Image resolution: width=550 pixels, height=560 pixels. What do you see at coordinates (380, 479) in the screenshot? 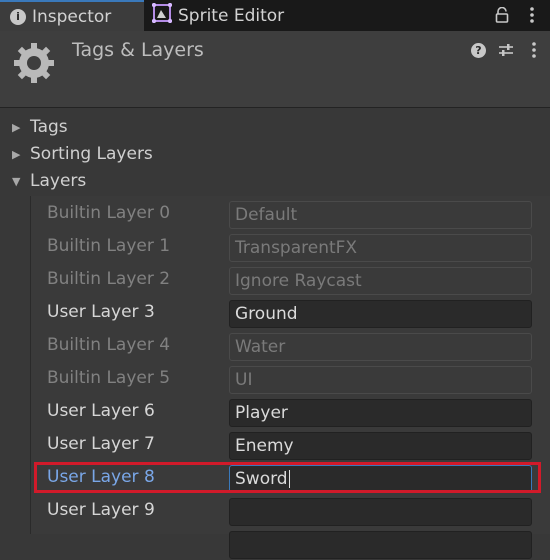
I see `layer-name-field-editing: Sword` at bounding box center [380, 479].